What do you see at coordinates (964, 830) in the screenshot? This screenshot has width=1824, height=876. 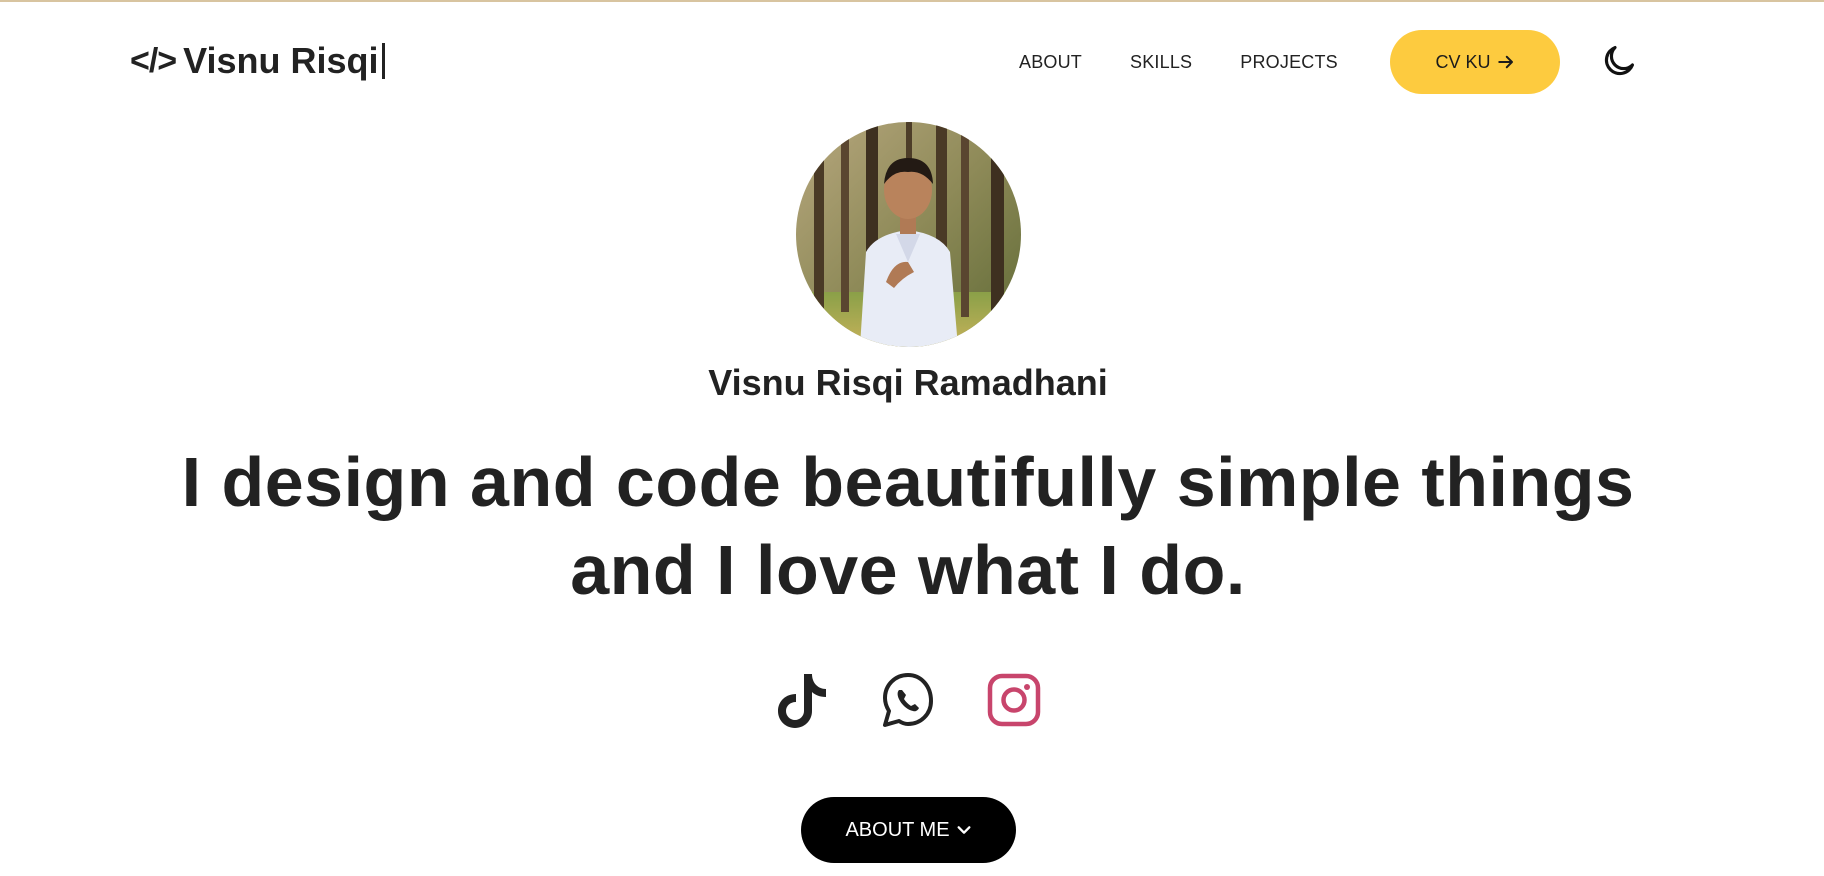 I see `chevron-down-icon` at bounding box center [964, 830].